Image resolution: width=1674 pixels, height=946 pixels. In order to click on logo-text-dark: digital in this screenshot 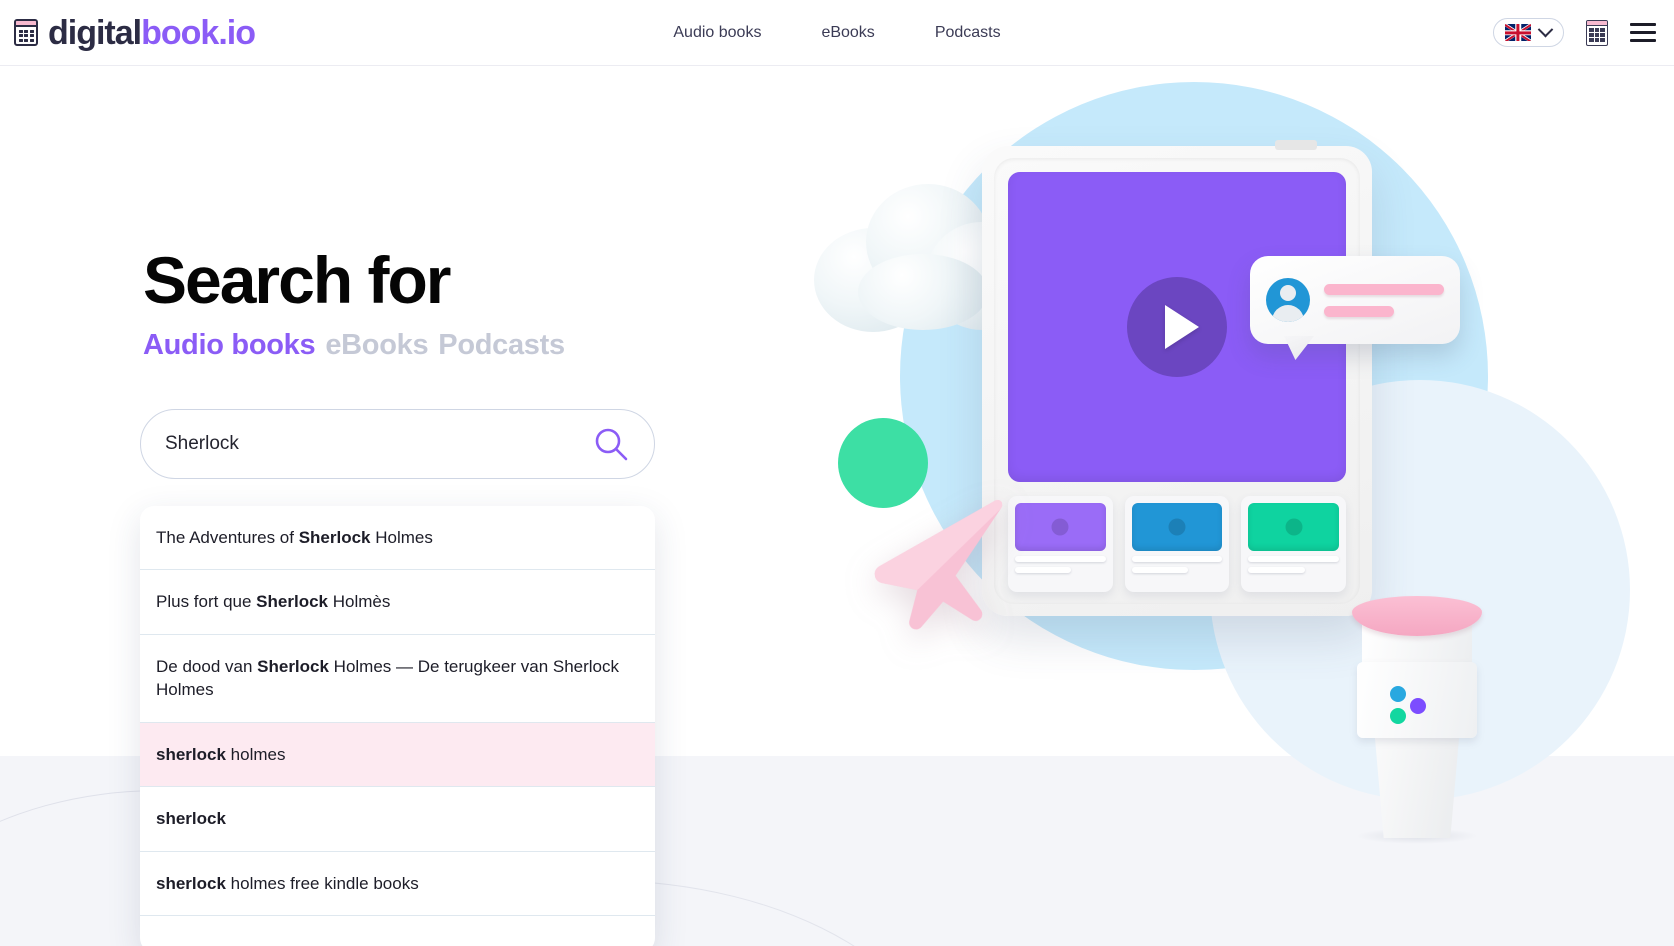, I will do `click(95, 32)`.